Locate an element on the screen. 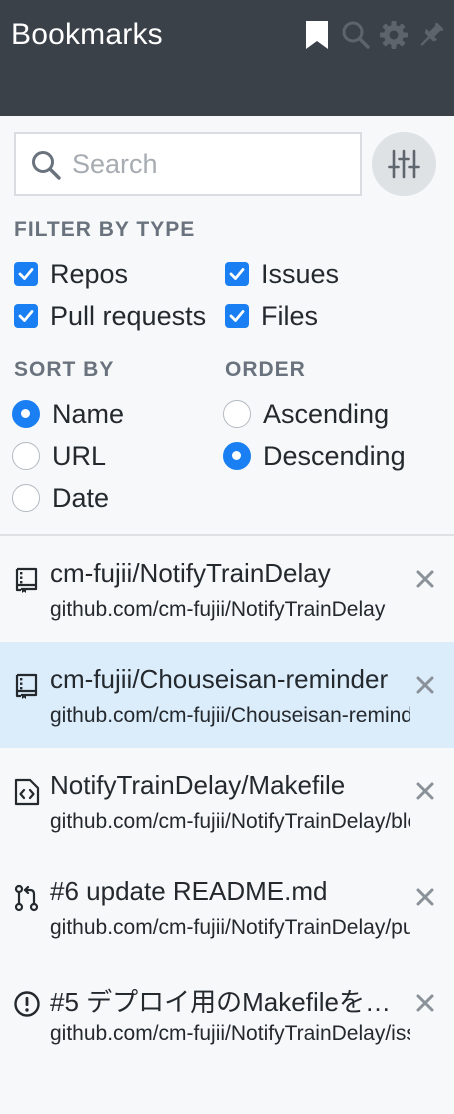 Image resolution: width=454 pixels, height=1114 pixels. bookmark-url: github.com/cm-fujii/NotifyTrainDelay is located at coordinates (218, 609).